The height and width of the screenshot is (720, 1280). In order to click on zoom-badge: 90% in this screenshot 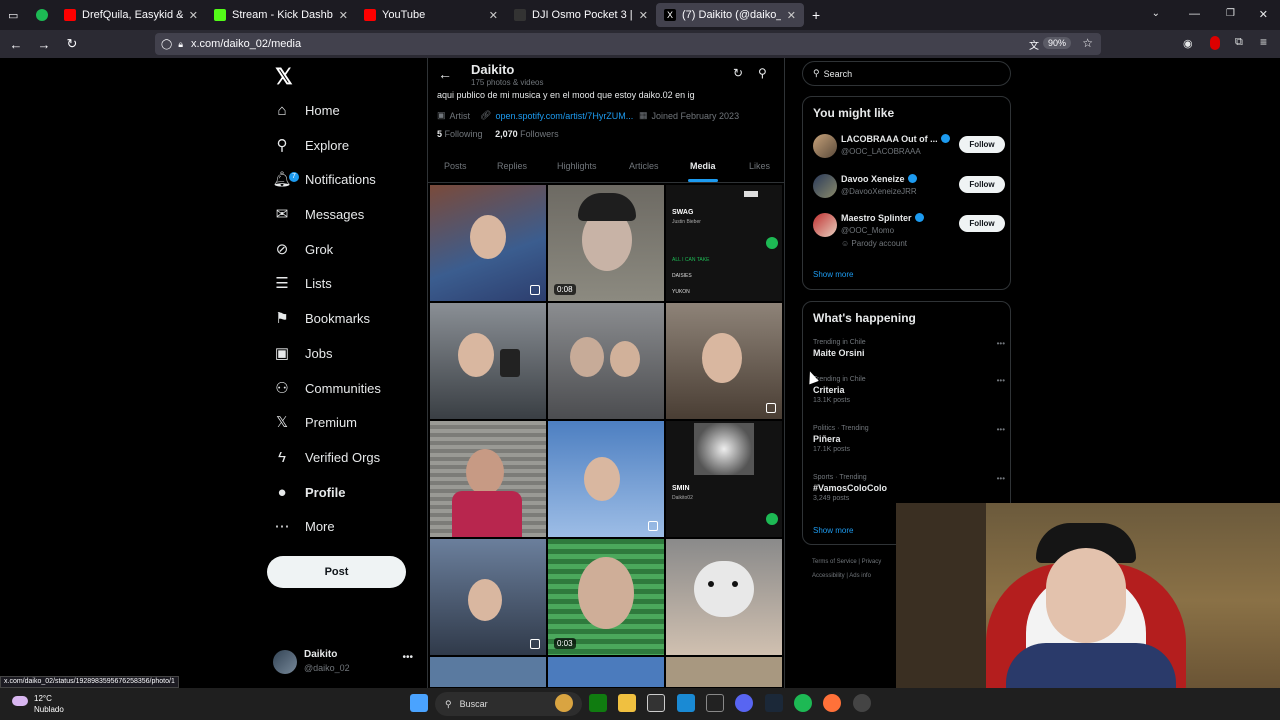, I will do `click(1056, 43)`.